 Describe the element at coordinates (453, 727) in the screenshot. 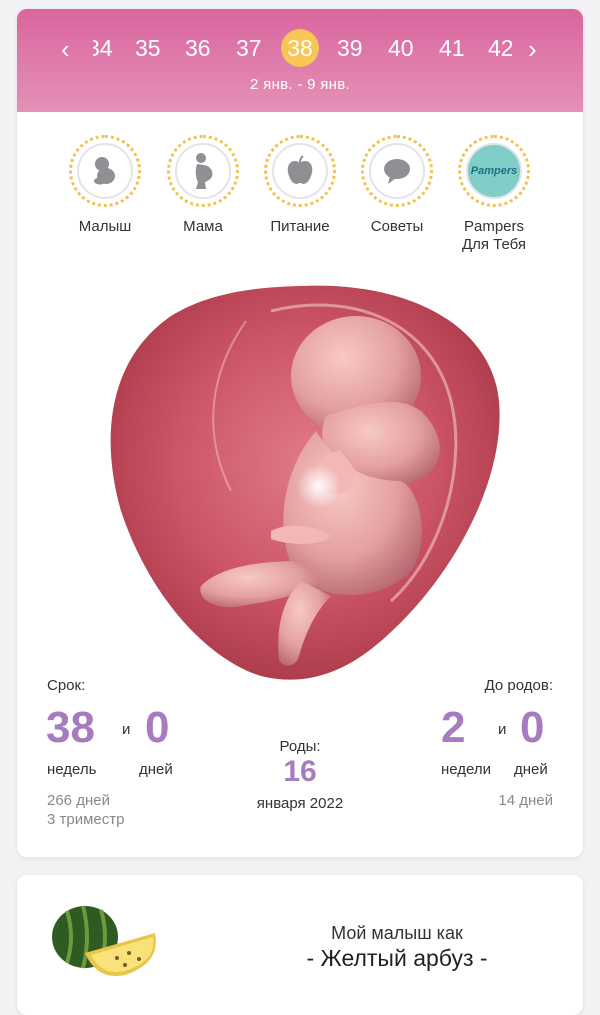

I see `until-weeks-value: 2` at that location.